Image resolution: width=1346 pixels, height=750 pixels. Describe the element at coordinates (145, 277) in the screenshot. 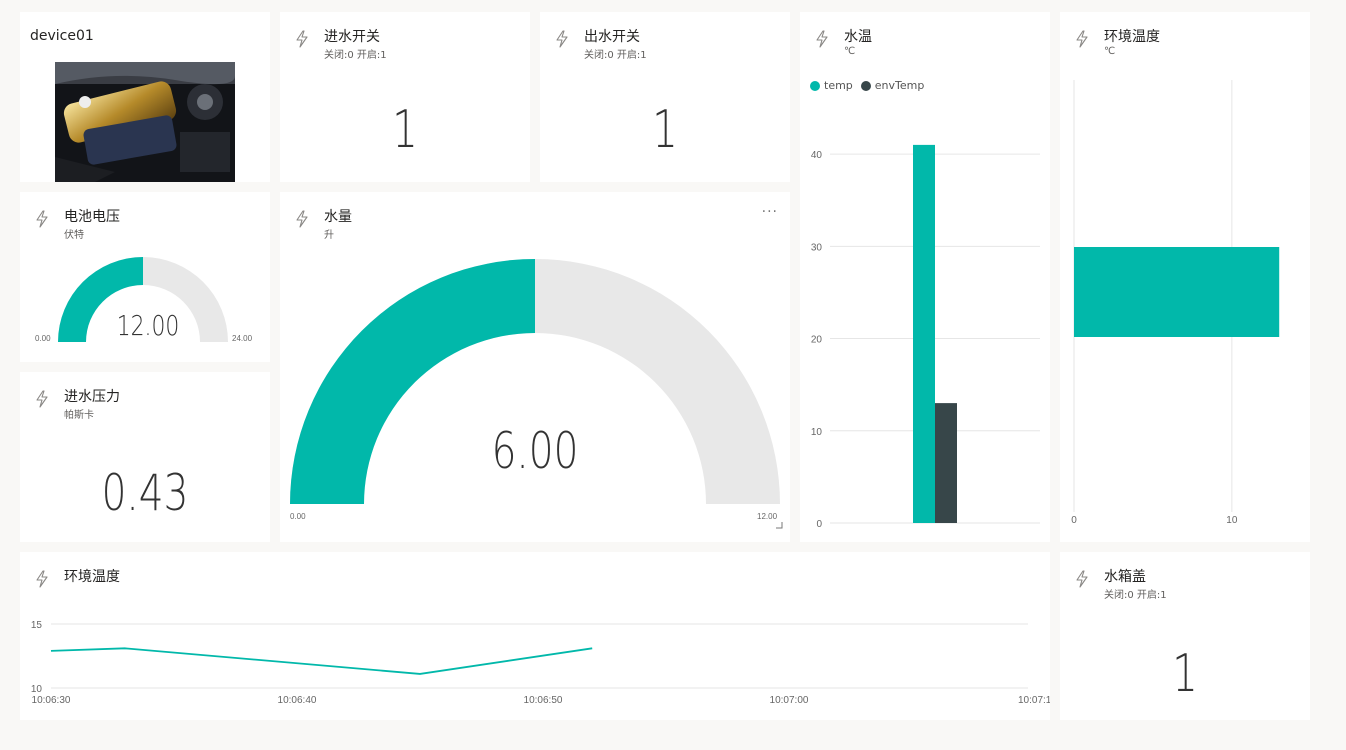

I see `battery-voltage-card: 电池电压 伏特 12.00 0.00 24.00` at that location.